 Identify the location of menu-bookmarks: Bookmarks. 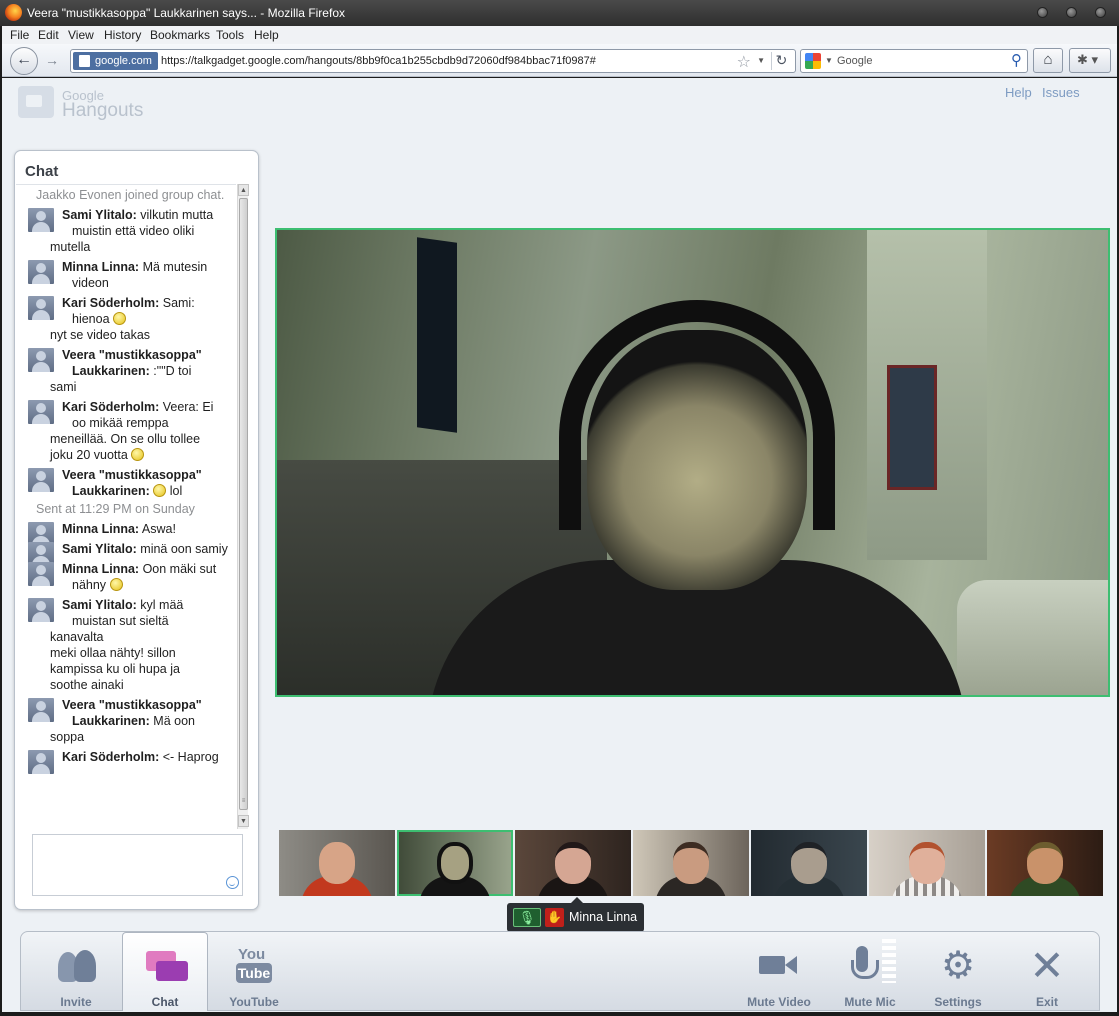
(180, 35).